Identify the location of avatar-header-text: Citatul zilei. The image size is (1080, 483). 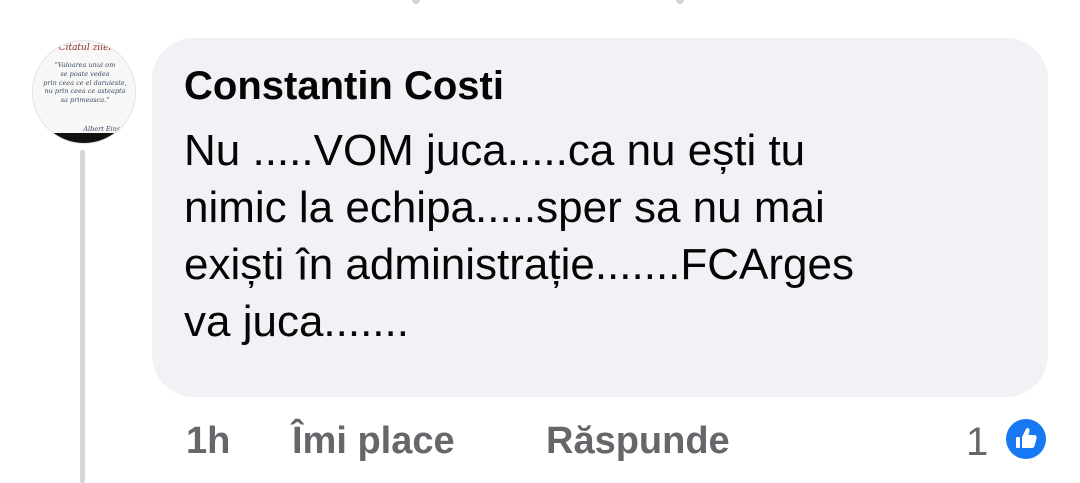
(85, 48).